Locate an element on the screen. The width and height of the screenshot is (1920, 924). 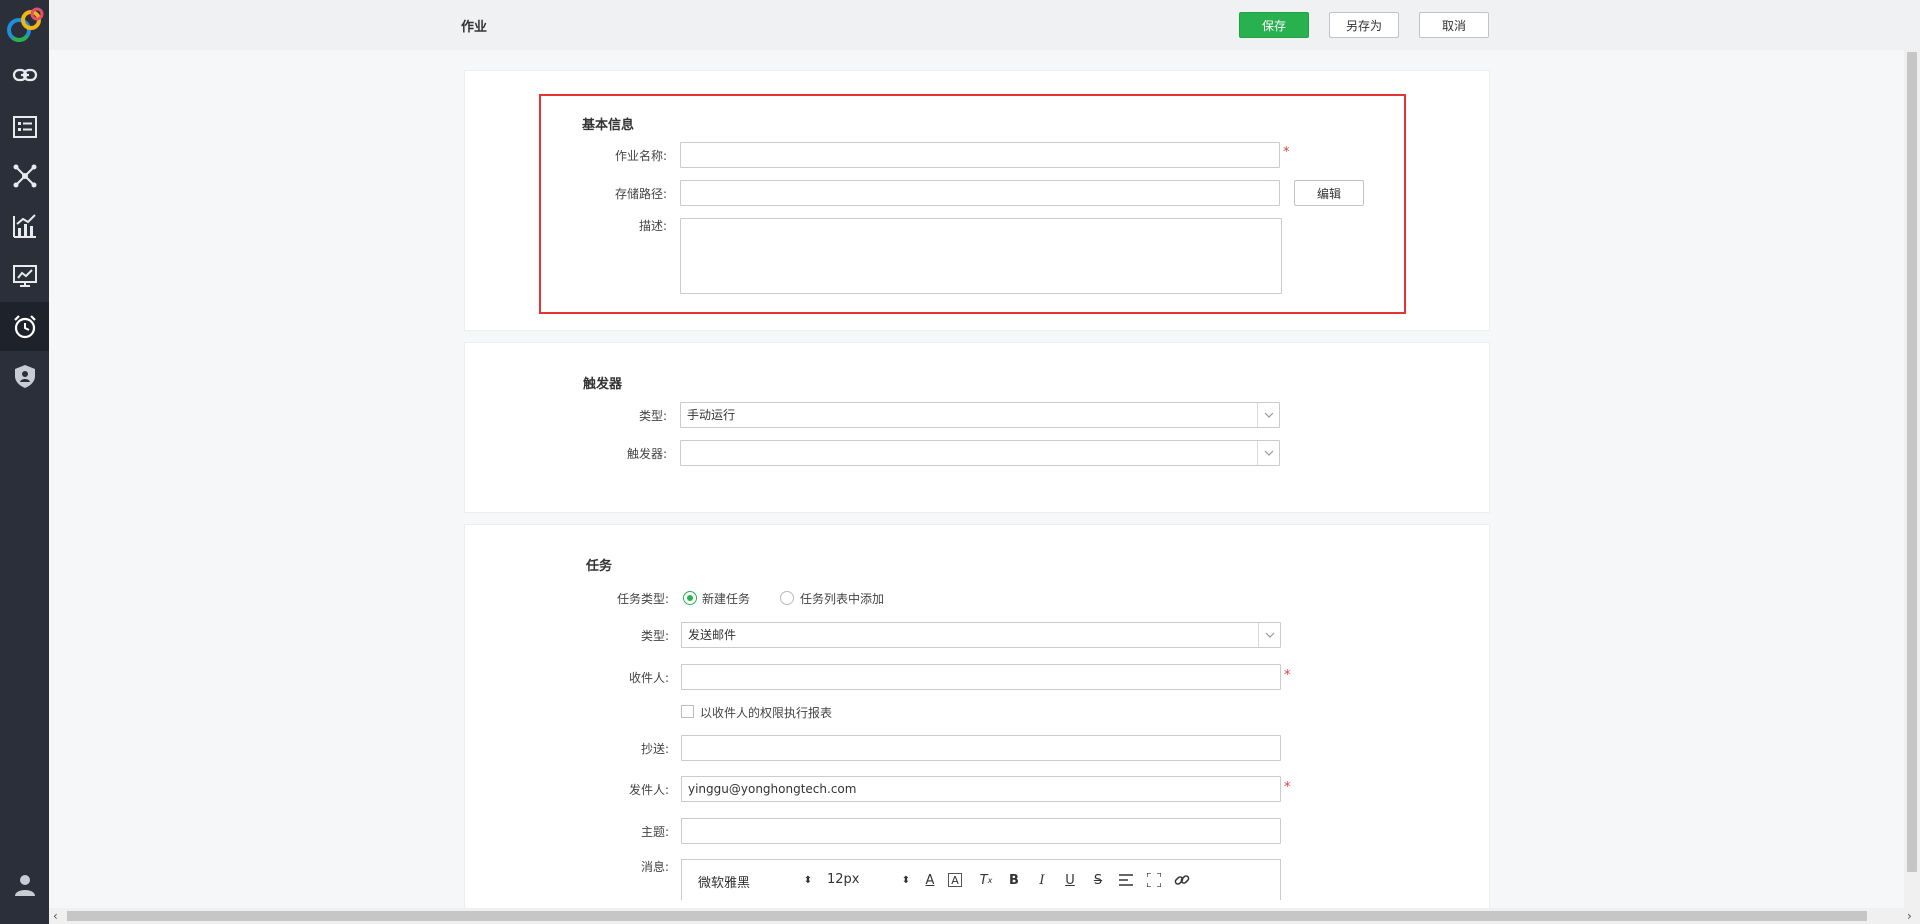
task-title: 任务 is located at coordinates (599, 566).